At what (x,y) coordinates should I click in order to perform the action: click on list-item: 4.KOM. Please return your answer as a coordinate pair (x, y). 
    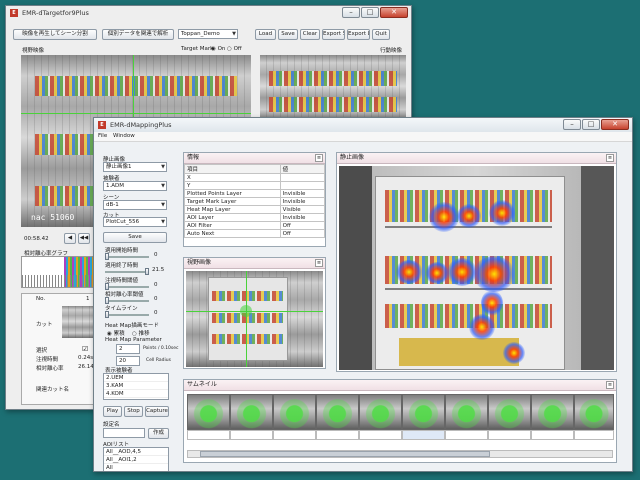
    Looking at the image, I should click on (136, 394).